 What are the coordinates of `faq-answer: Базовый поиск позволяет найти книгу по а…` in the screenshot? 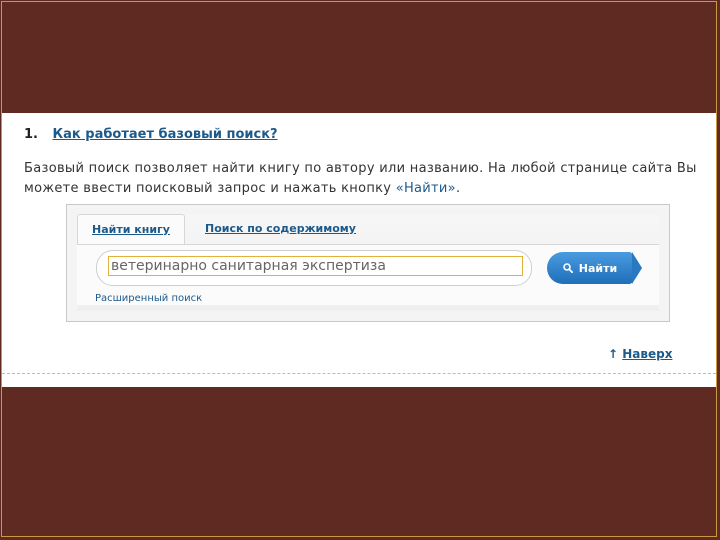 It's located at (369, 179).